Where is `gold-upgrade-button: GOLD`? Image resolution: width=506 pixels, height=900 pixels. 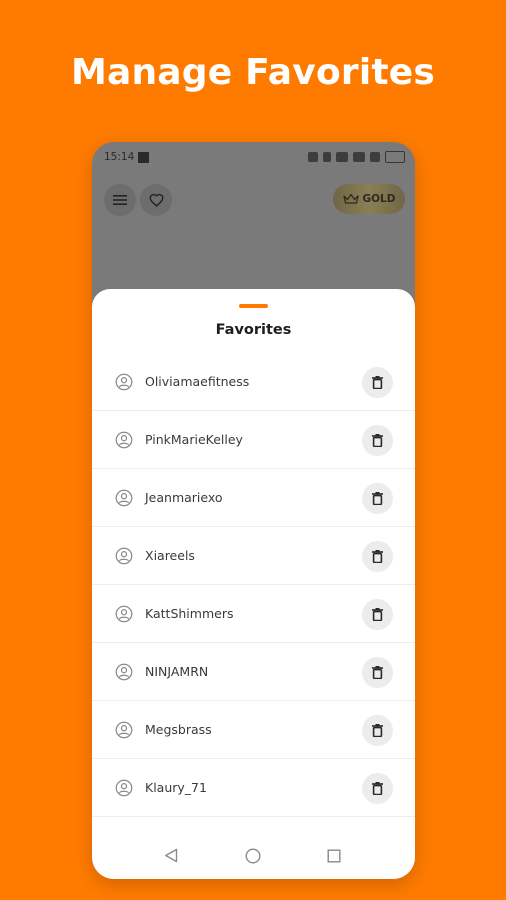 gold-upgrade-button: GOLD is located at coordinates (369, 199).